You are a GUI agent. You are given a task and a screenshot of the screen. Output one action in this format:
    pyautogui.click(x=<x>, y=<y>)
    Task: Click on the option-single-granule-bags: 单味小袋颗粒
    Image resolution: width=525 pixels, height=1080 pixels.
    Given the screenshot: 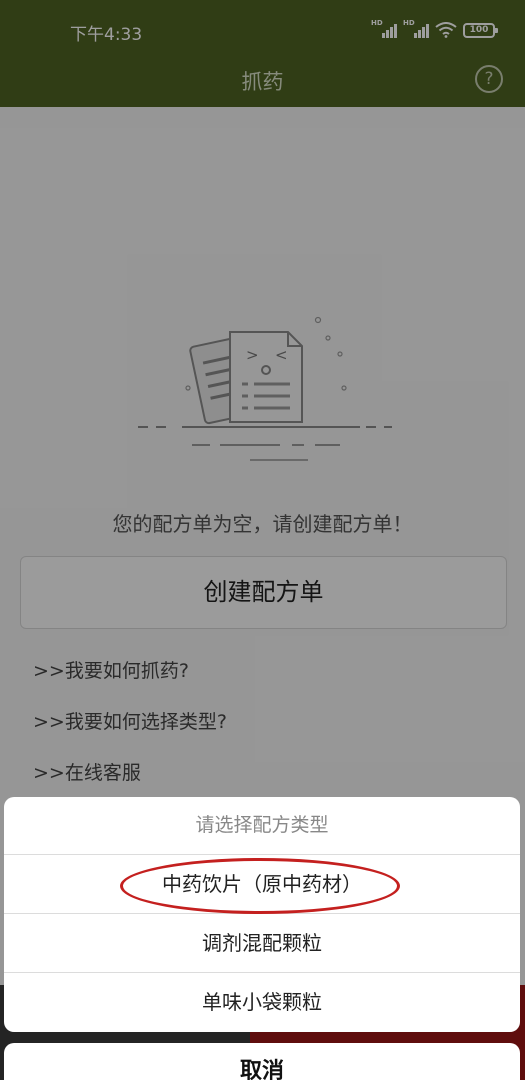 What is the action you would take?
    pyautogui.click(x=262, y=1001)
    